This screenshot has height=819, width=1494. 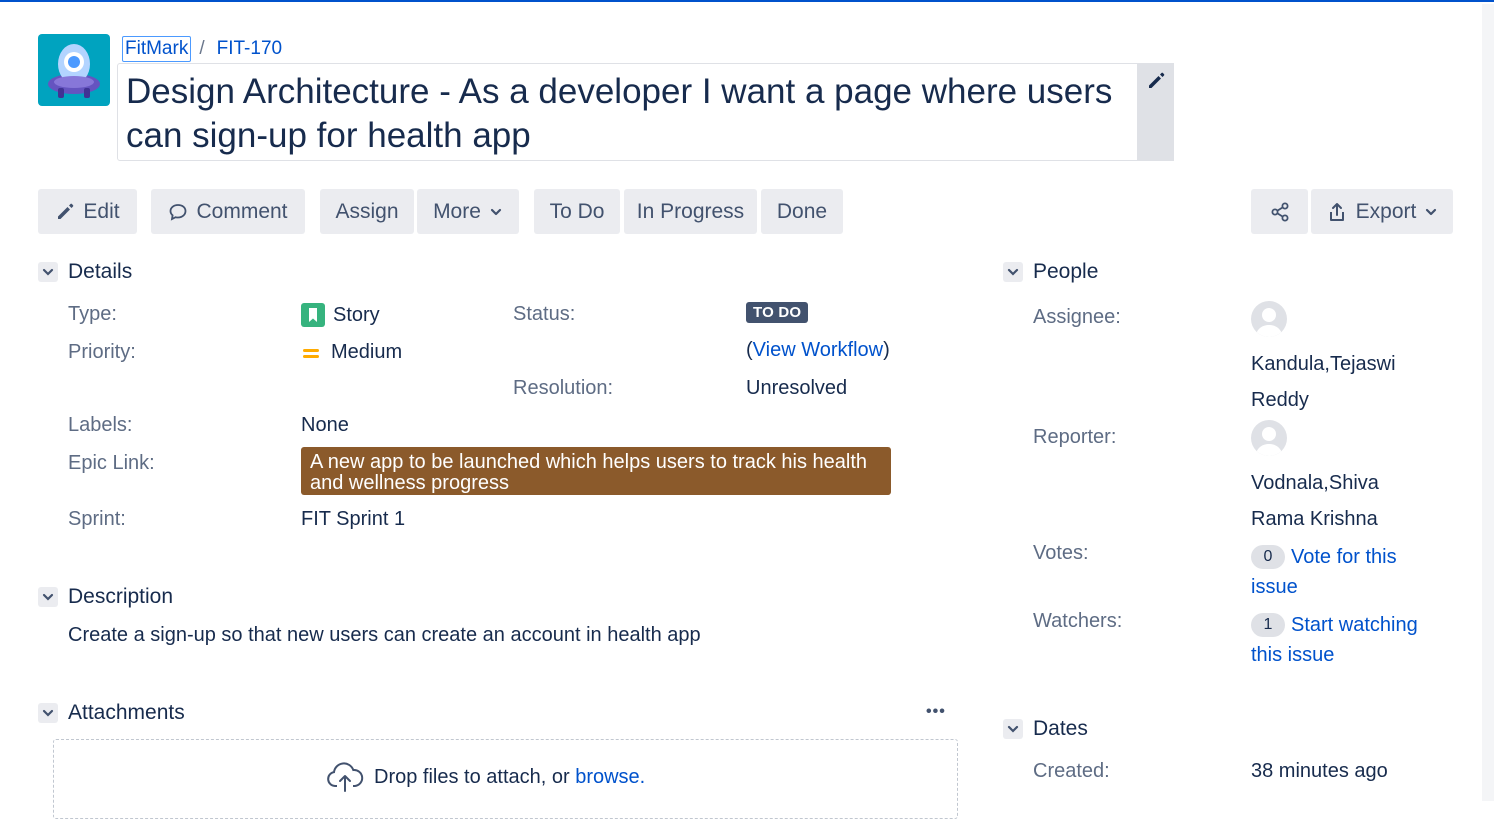 I want to click on export-button-label: Export, so click(x=1386, y=211).